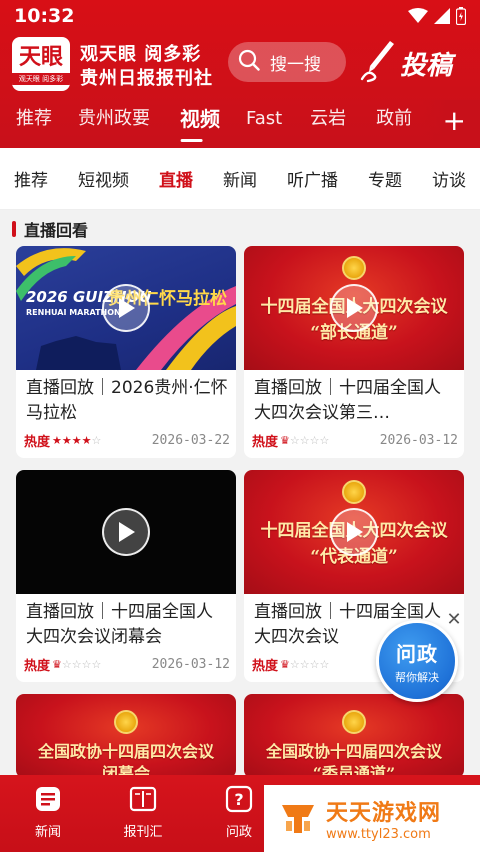 The height and width of the screenshot is (852, 480). What do you see at coordinates (417, 677) in the screenshot?
I see `badge-subtitle: 帮你解决` at bounding box center [417, 677].